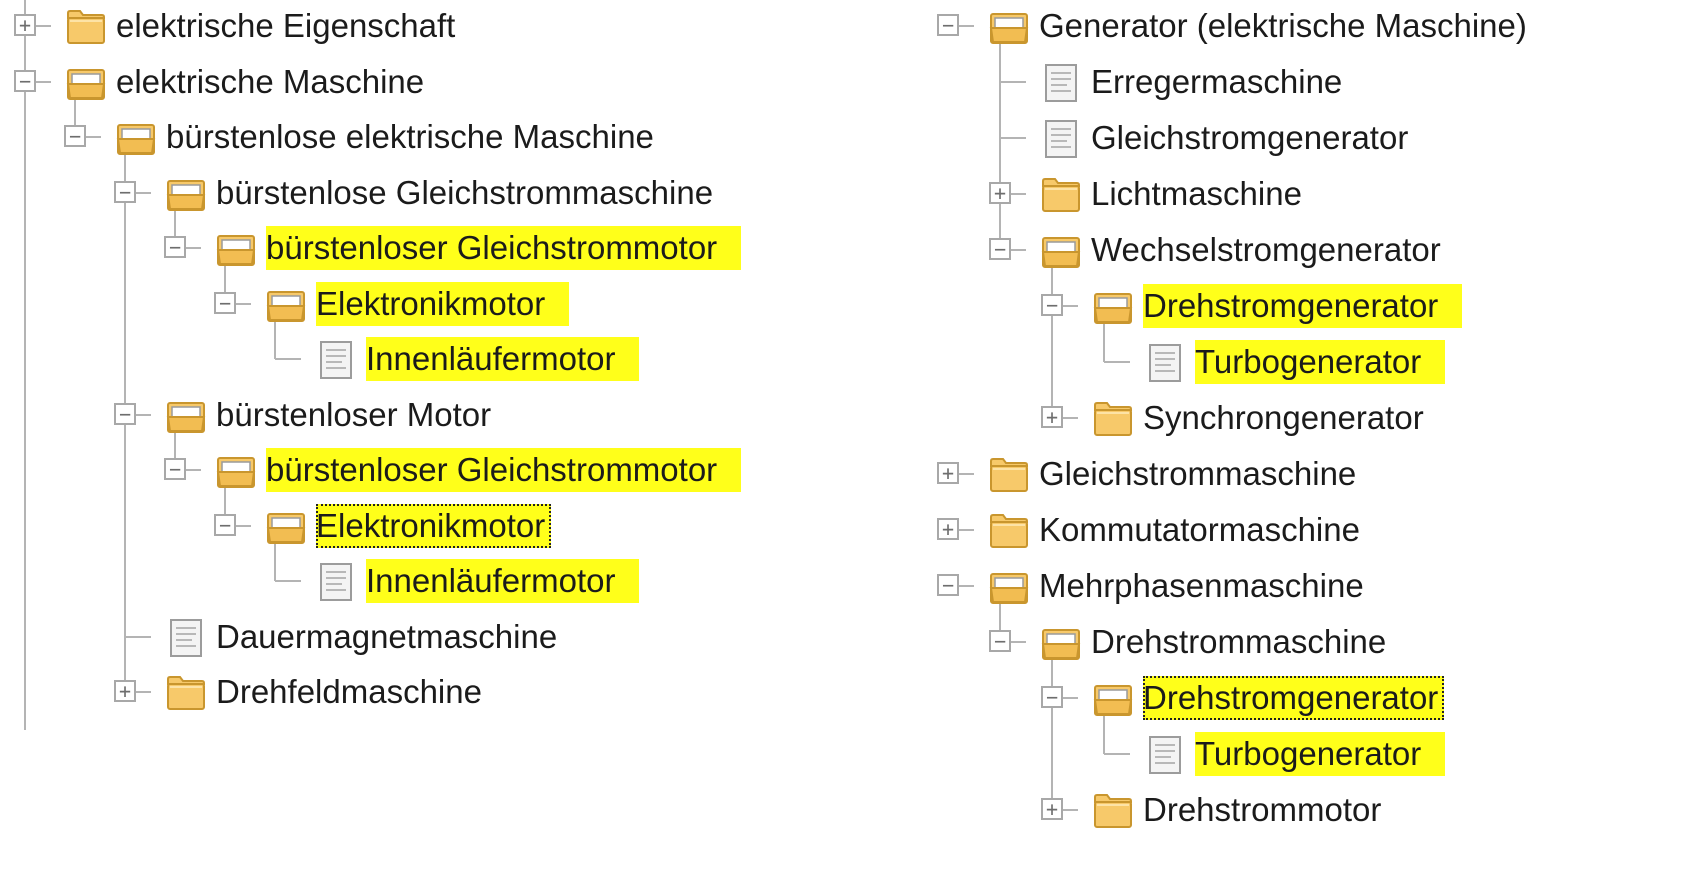 This screenshot has height=892, width=1690. Describe the element at coordinates (1211, 530) in the screenshot. I see `tree-node-label: Kommutatormaschine` at that location.